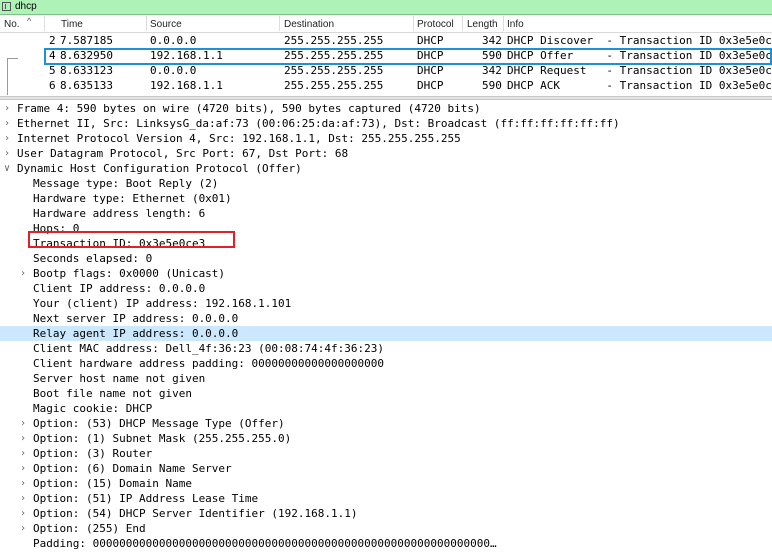 The width and height of the screenshot is (772, 560). Describe the element at coordinates (93, 258) in the screenshot. I see `detail-text: Seconds elapsed: 0` at that location.